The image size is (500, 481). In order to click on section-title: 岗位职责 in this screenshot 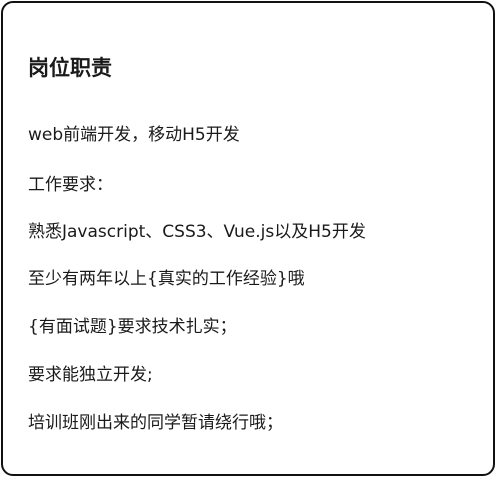, I will do `click(70, 68)`.